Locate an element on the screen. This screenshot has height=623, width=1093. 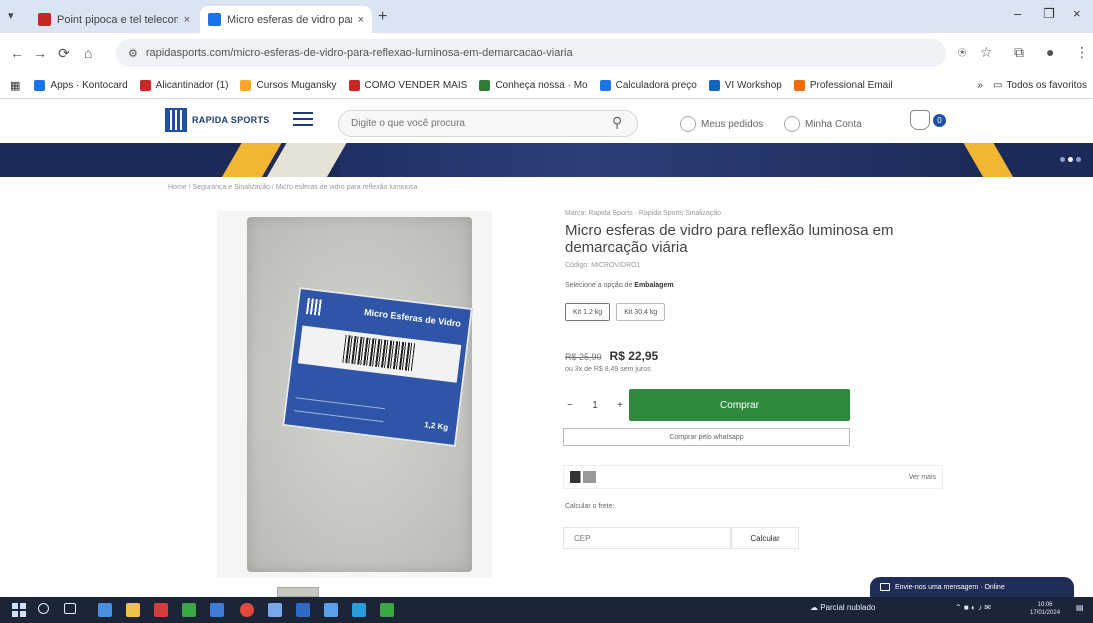
price-block: R$ 25,90 R$ 22,95 is located at coordinates (611, 356).